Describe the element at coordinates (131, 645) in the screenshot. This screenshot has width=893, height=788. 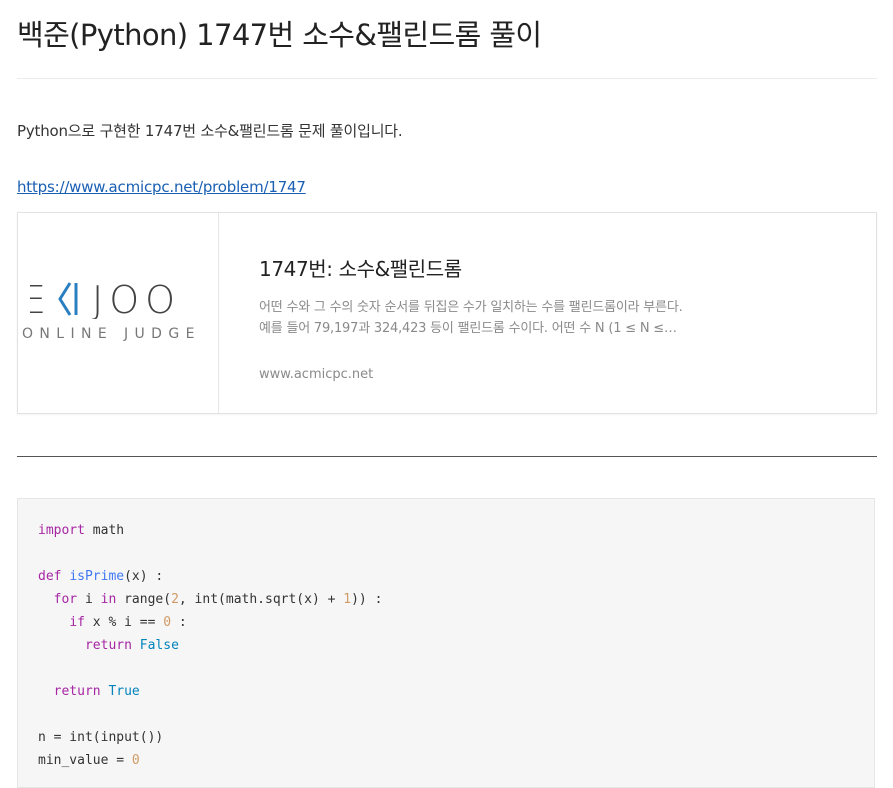
I see `code-line: return False` at that location.